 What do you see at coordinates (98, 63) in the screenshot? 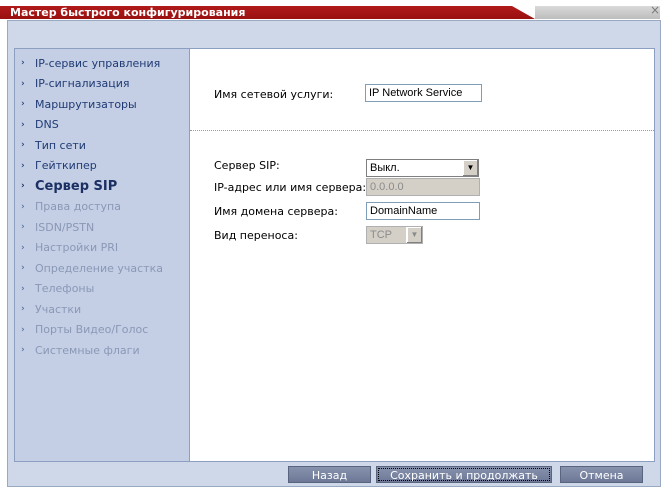
I see `sidebar-item-label: IP-сервис управления` at bounding box center [98, 63].